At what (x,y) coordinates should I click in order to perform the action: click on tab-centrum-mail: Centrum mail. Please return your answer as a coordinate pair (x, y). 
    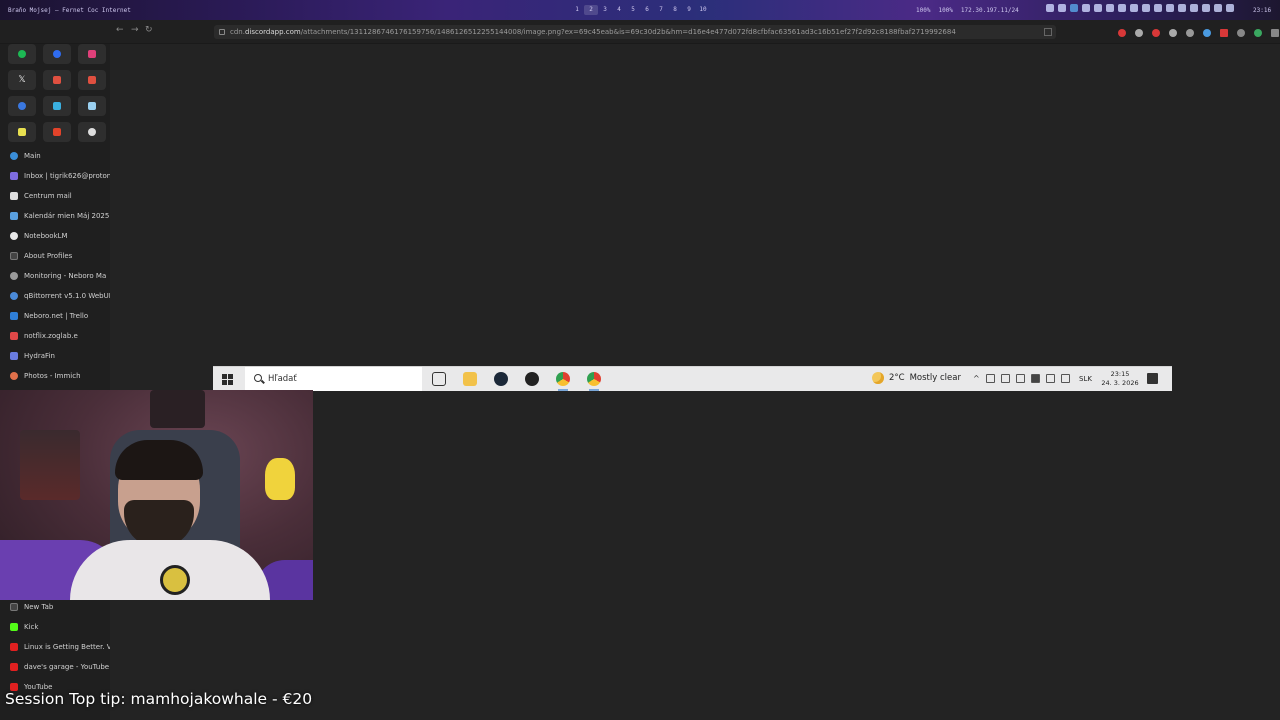
    Looking at the image, I should click on (55, 196).